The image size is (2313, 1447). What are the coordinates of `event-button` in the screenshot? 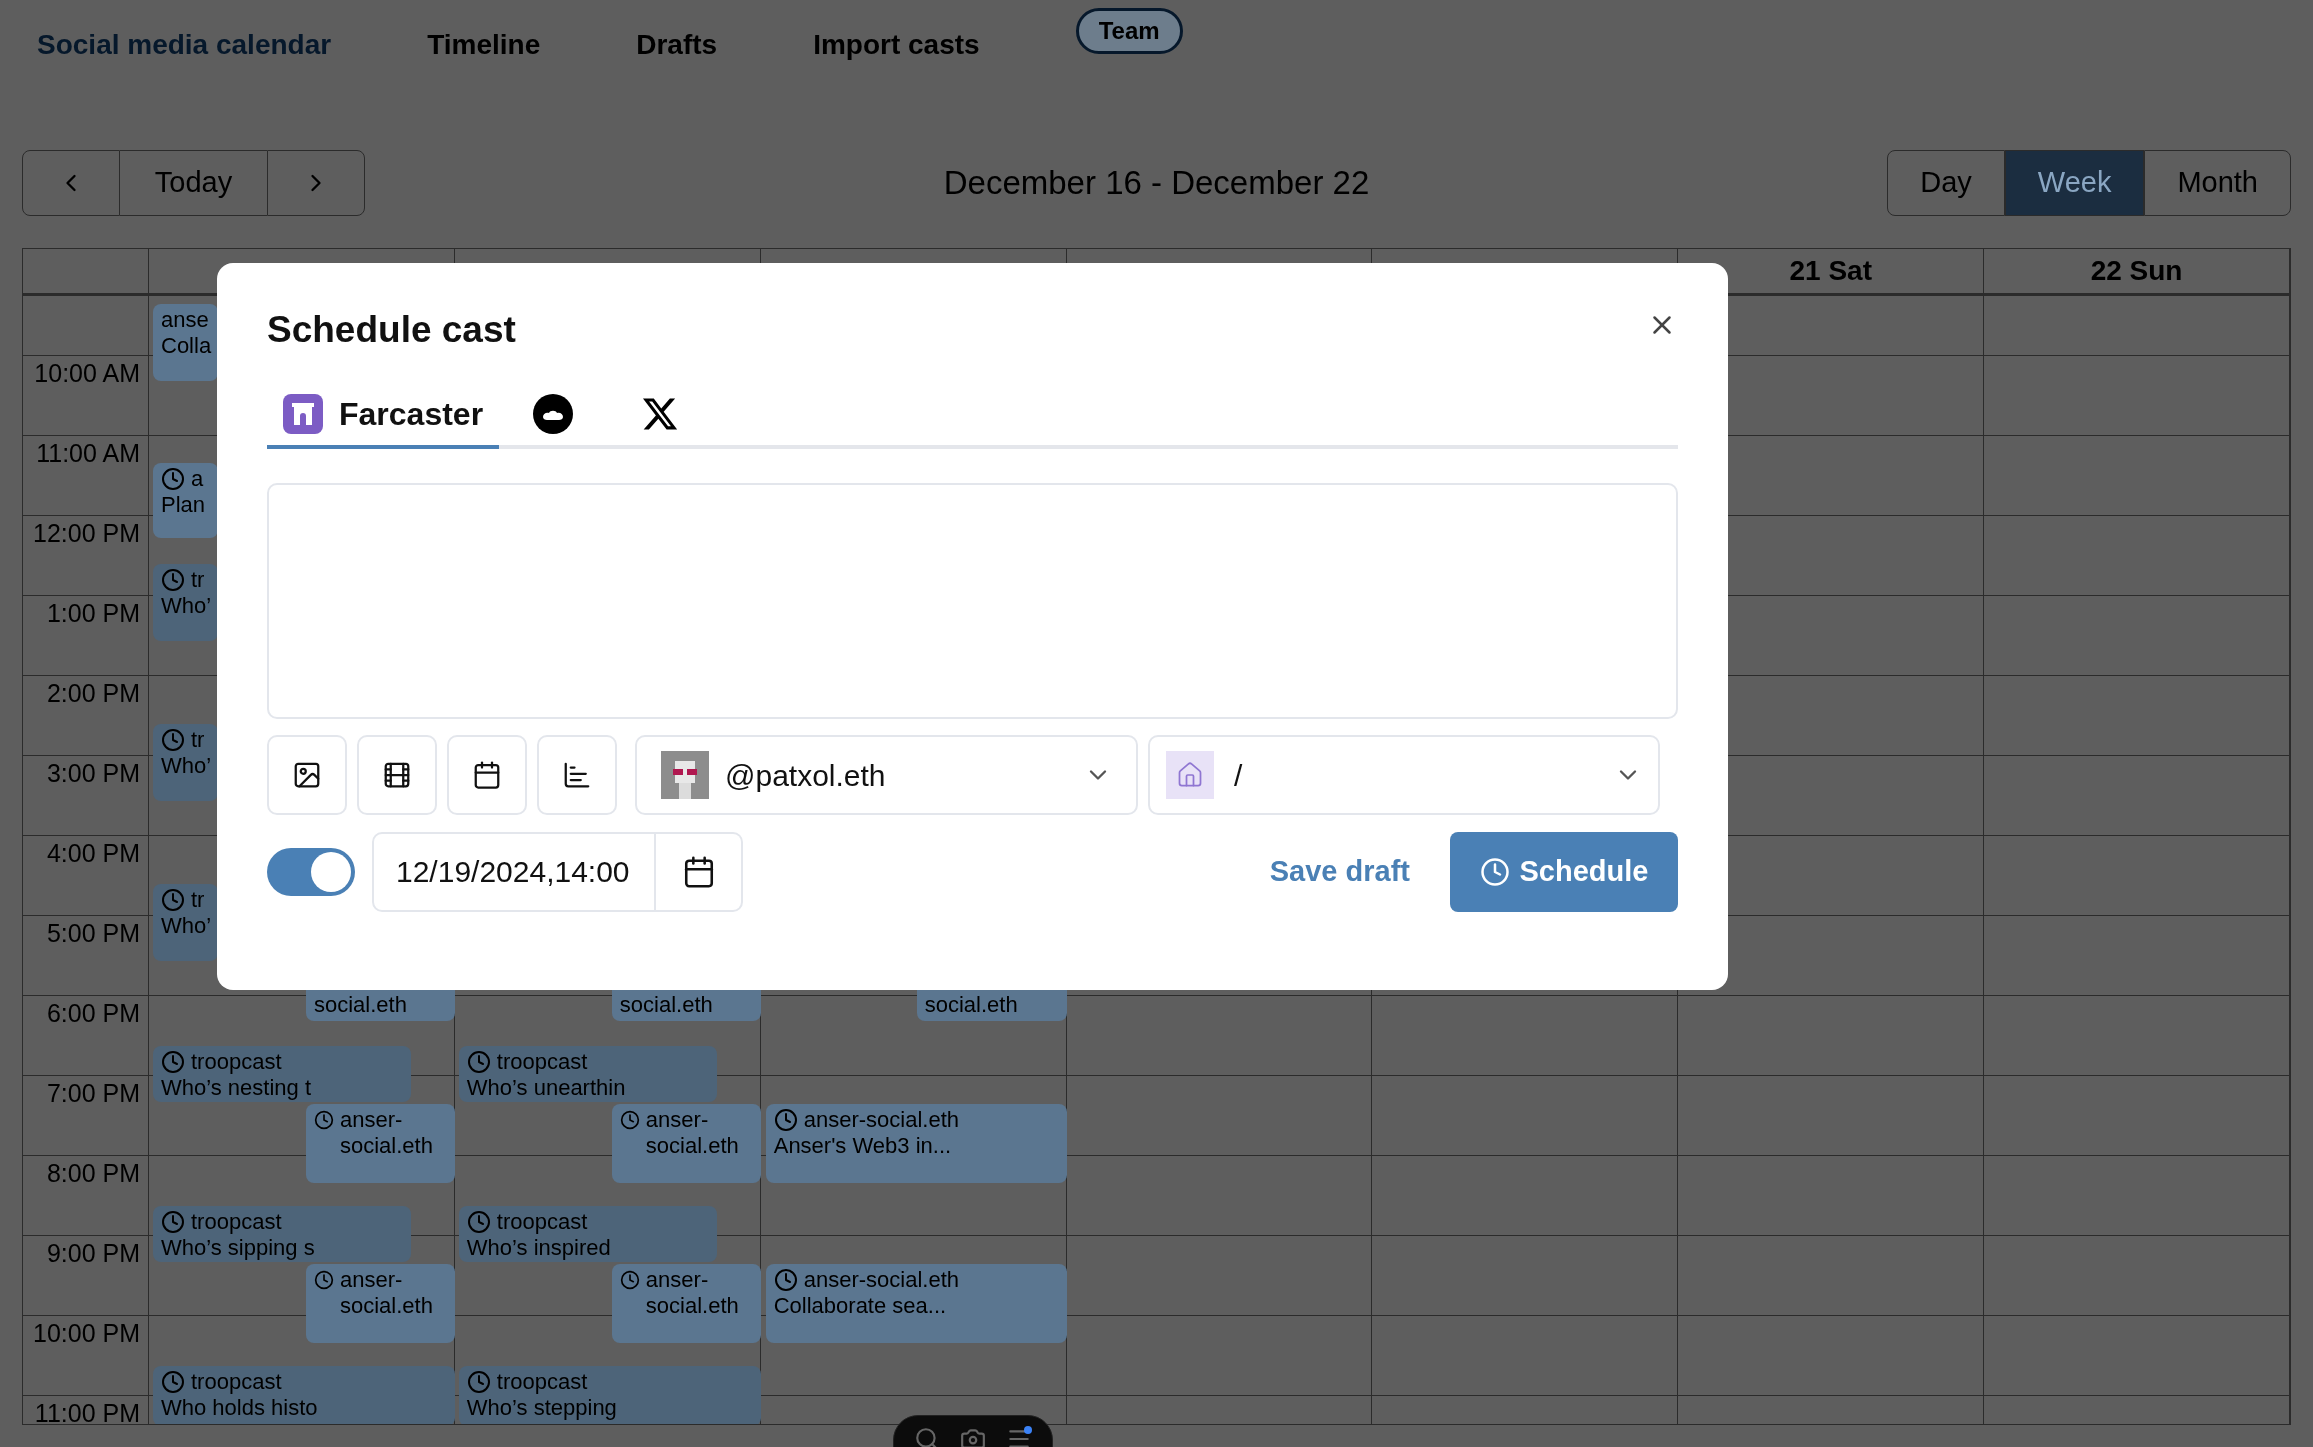 It's located at (487, 775).